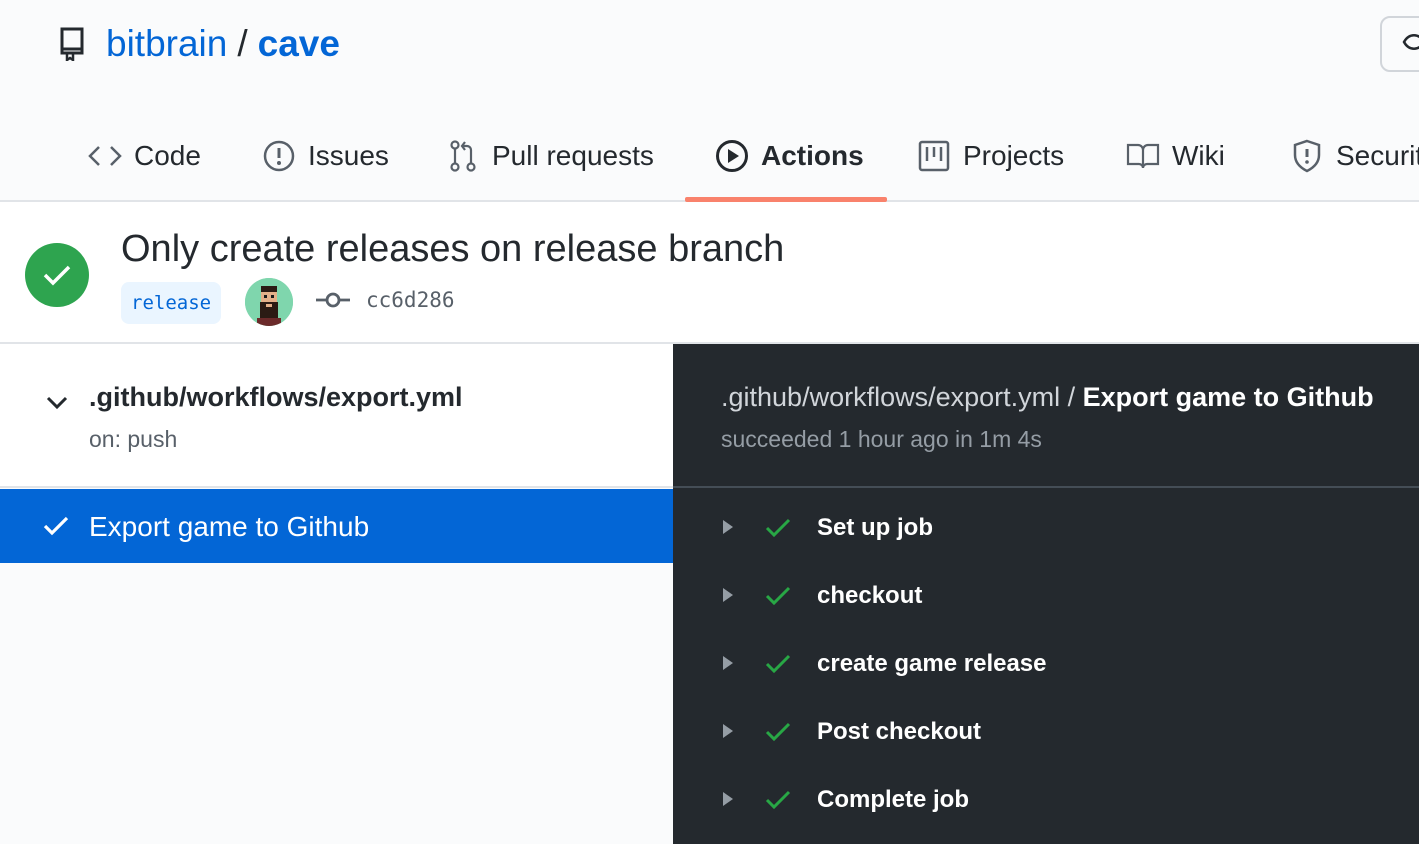 Image resolution: width=1419 pixels, height=844 pixels. I want to click on tab-pull-requests: Pull requests, so click(550, 156).